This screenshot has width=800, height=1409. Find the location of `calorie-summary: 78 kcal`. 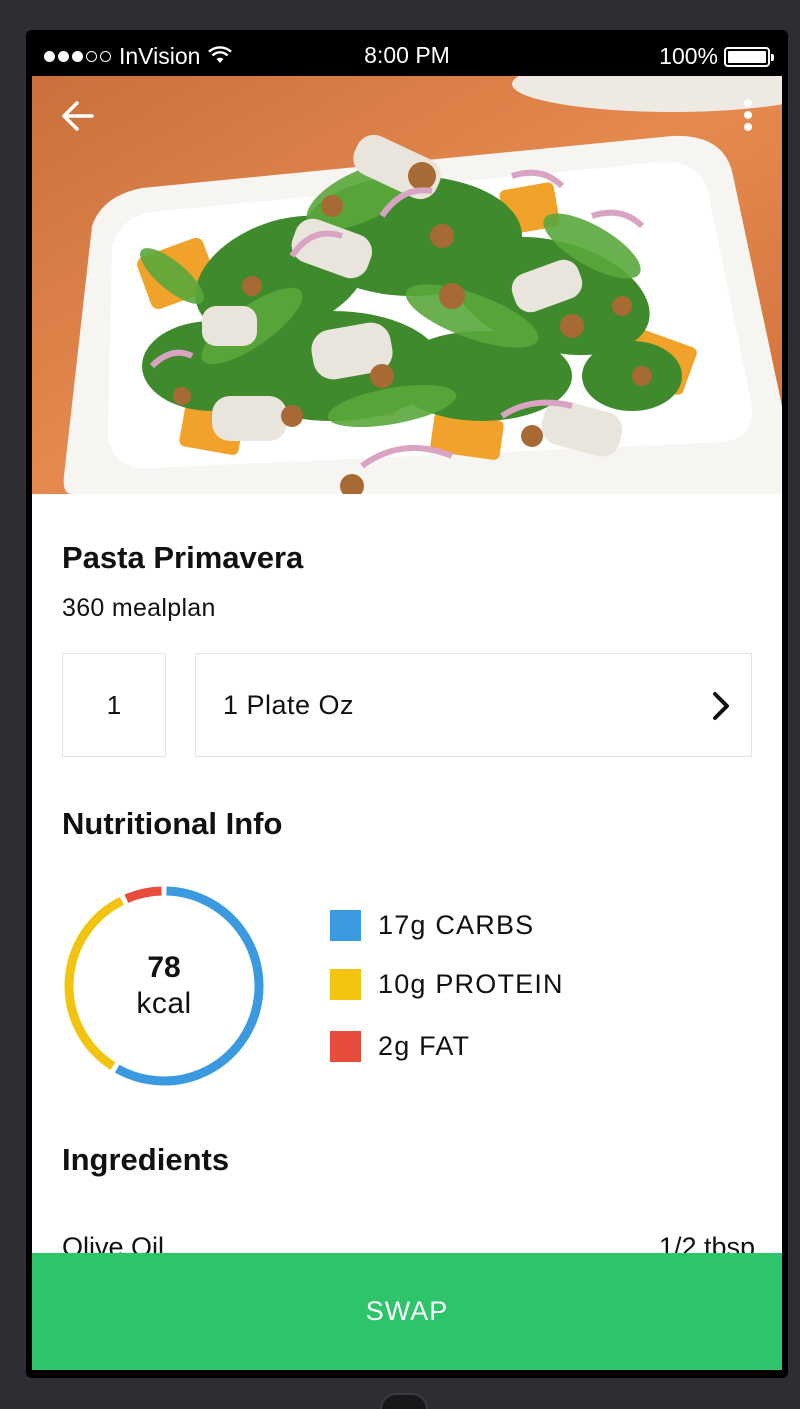

calorie-summary: 78 kcal is located at coordinates (164, 986).